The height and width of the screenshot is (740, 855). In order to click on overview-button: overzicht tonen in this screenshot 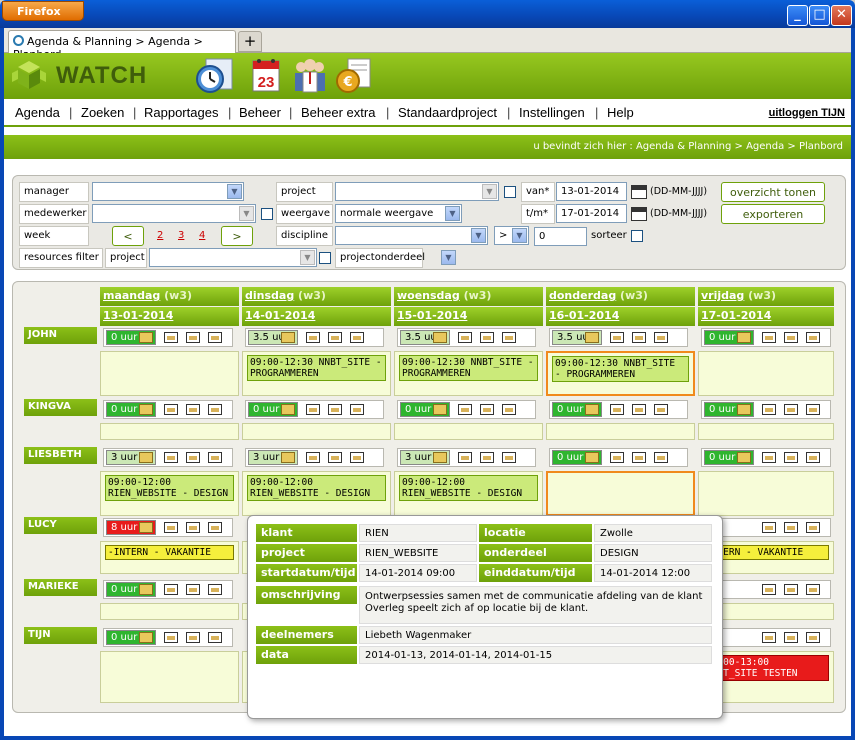, I will do `click(773, 192)`.